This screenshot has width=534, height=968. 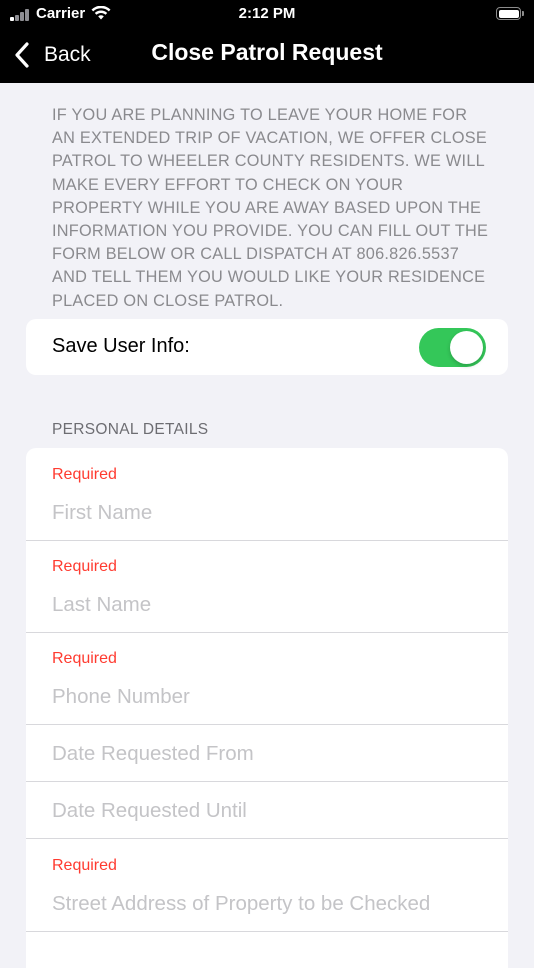 I want to click on save-user-info-label: Save User Info:, so click(x=121, y=346).